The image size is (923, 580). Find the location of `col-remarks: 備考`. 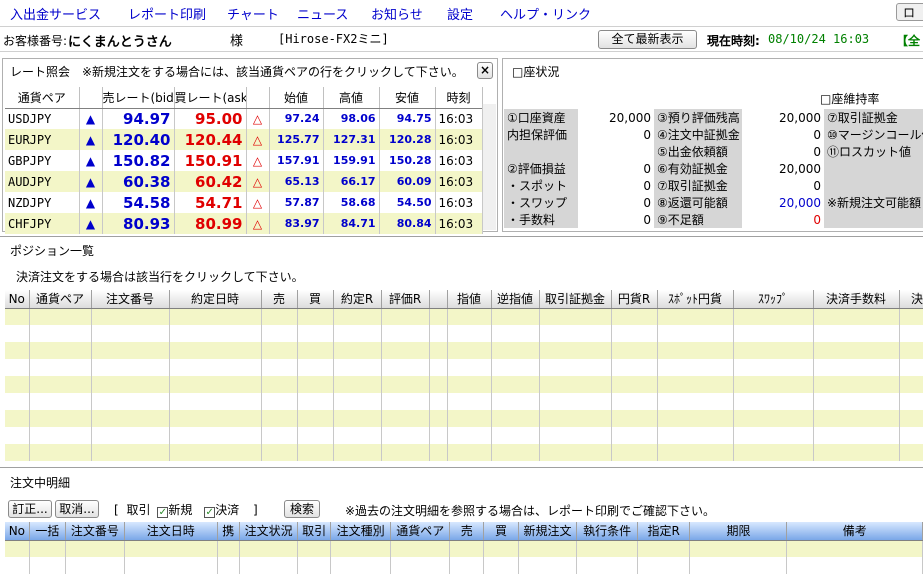

col-remarks: 備考 is located at coordinates (854, 531).